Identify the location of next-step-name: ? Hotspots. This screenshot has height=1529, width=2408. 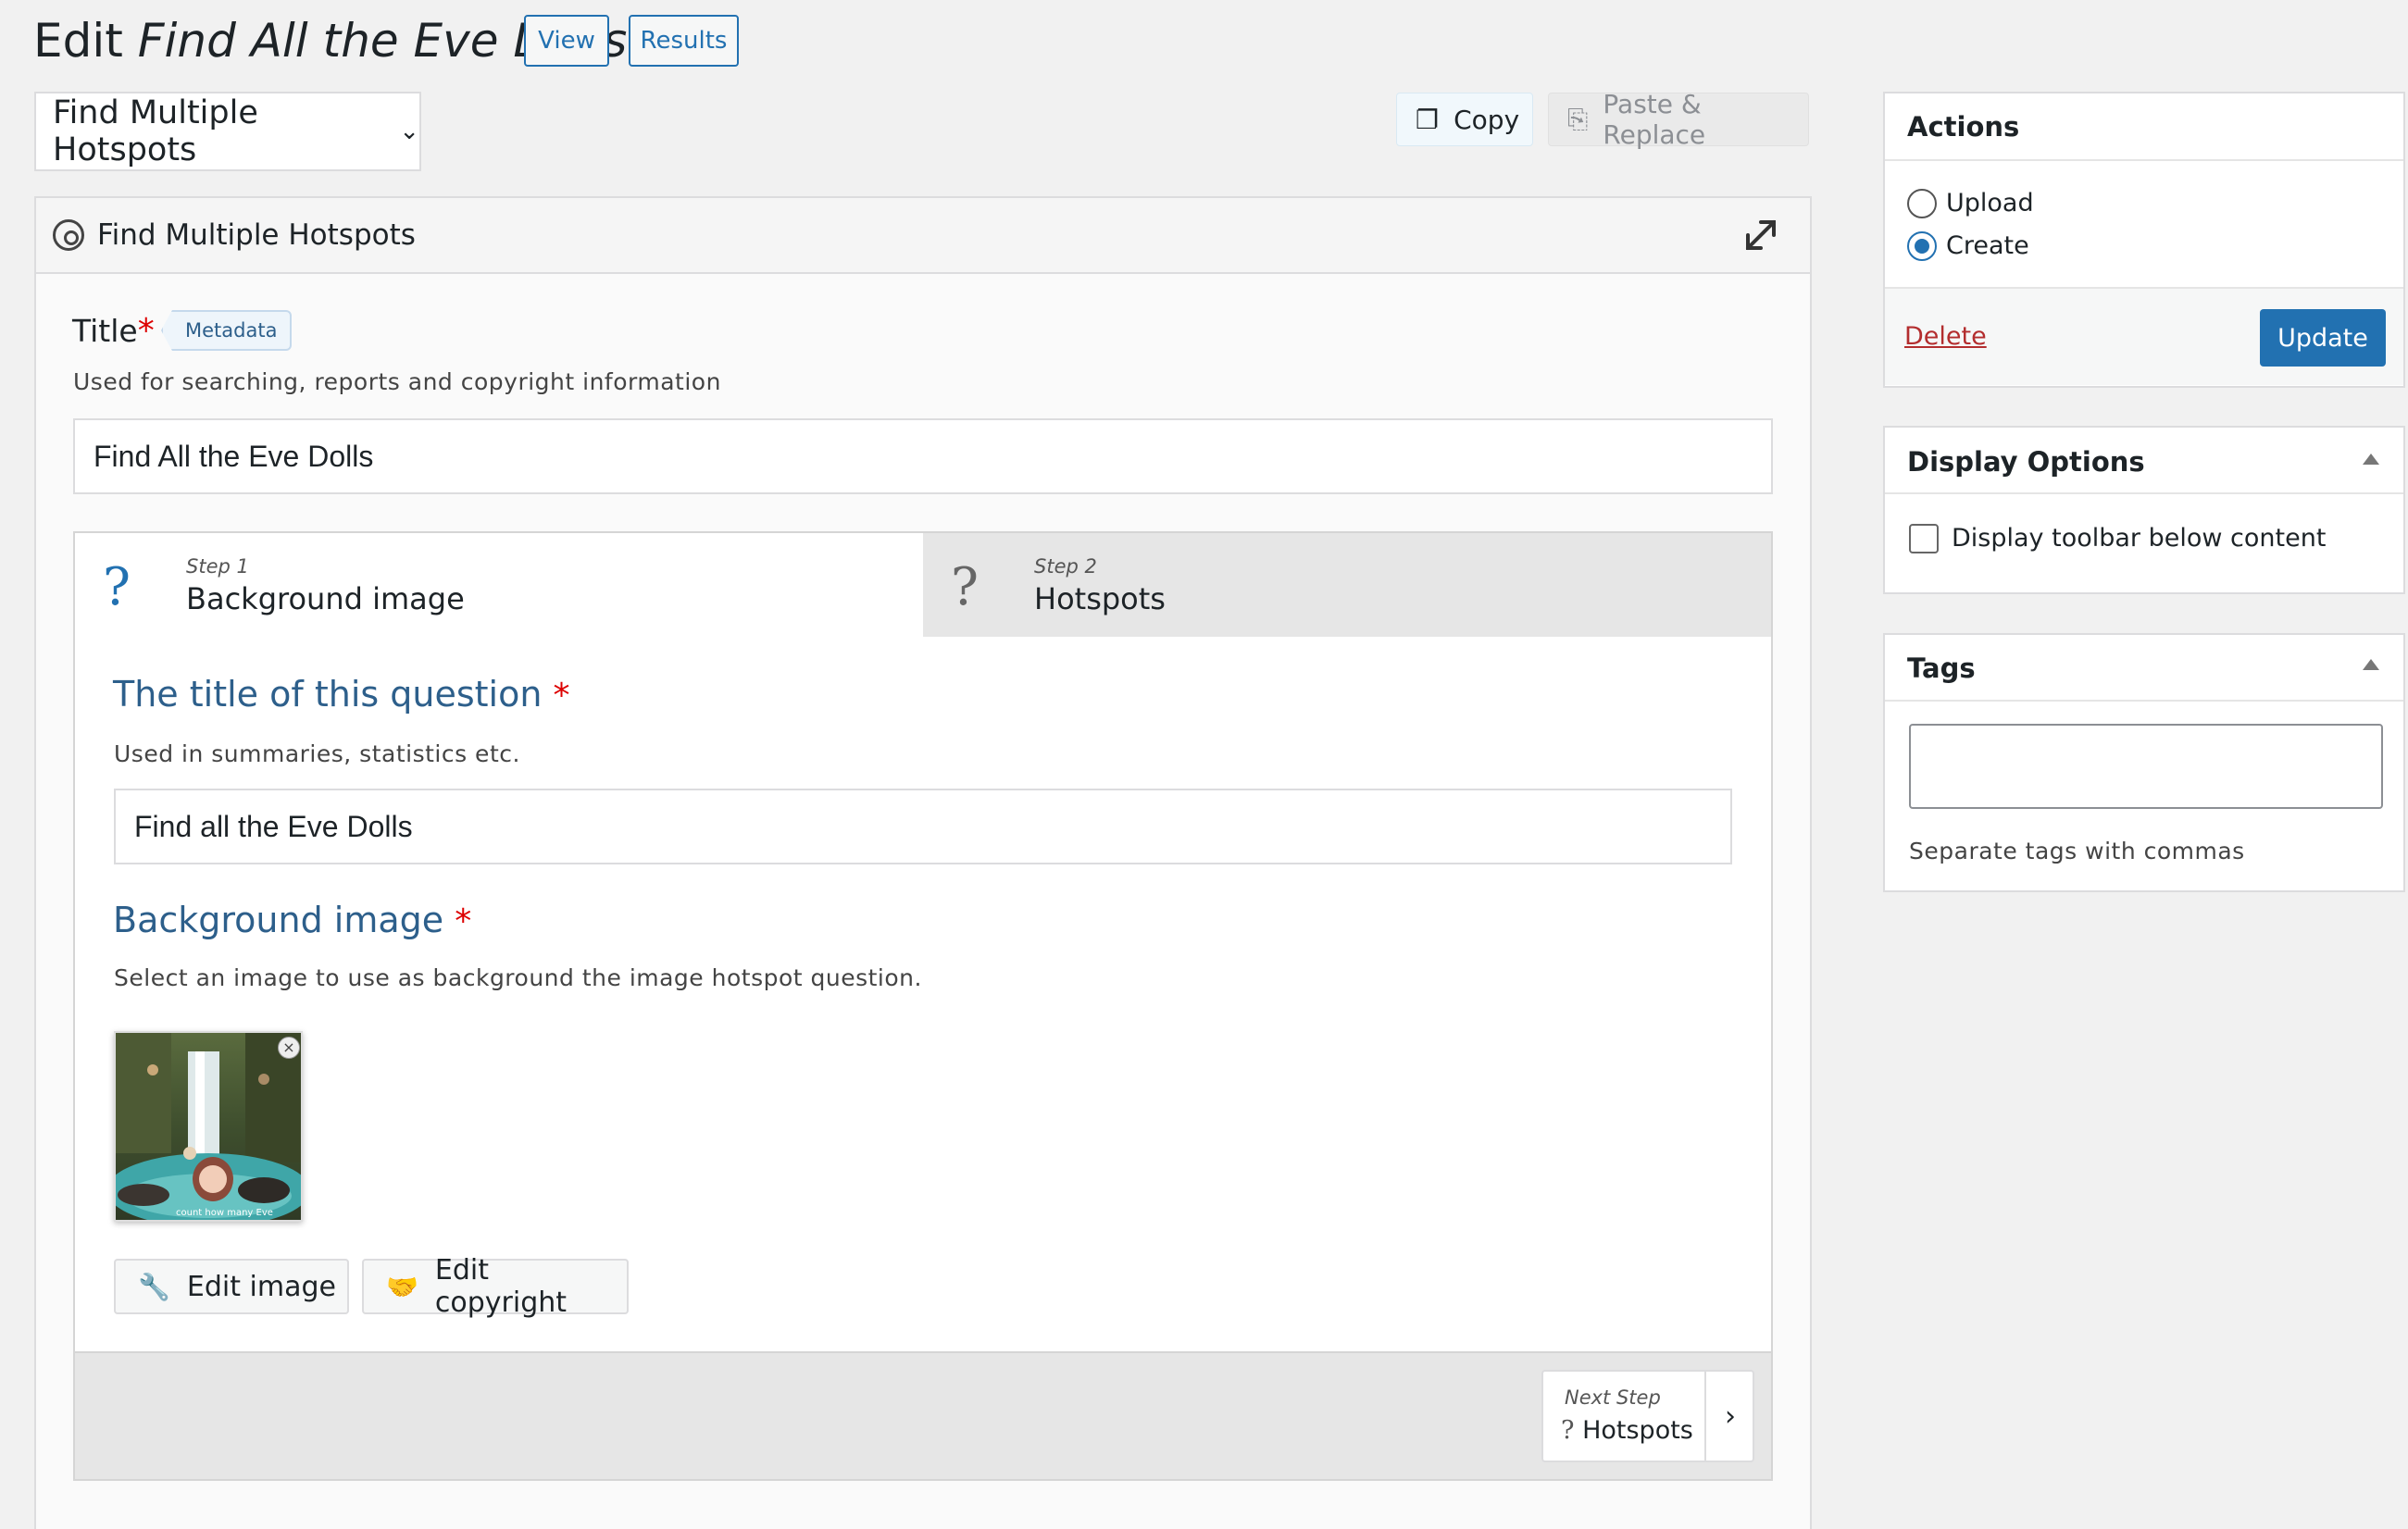
(1627, 1430).